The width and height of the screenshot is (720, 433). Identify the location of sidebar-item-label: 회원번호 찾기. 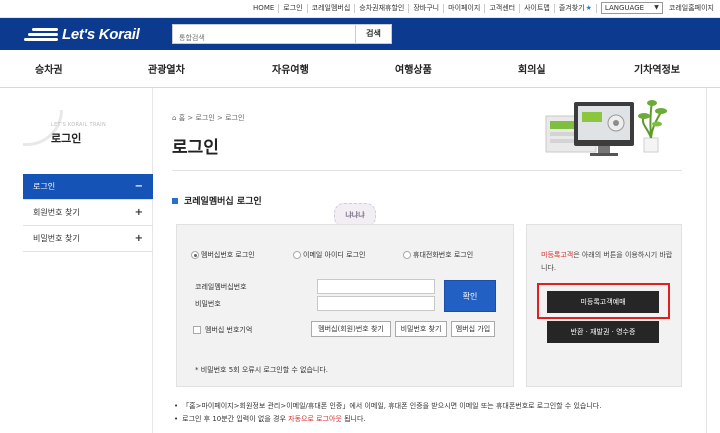
(56, 212).